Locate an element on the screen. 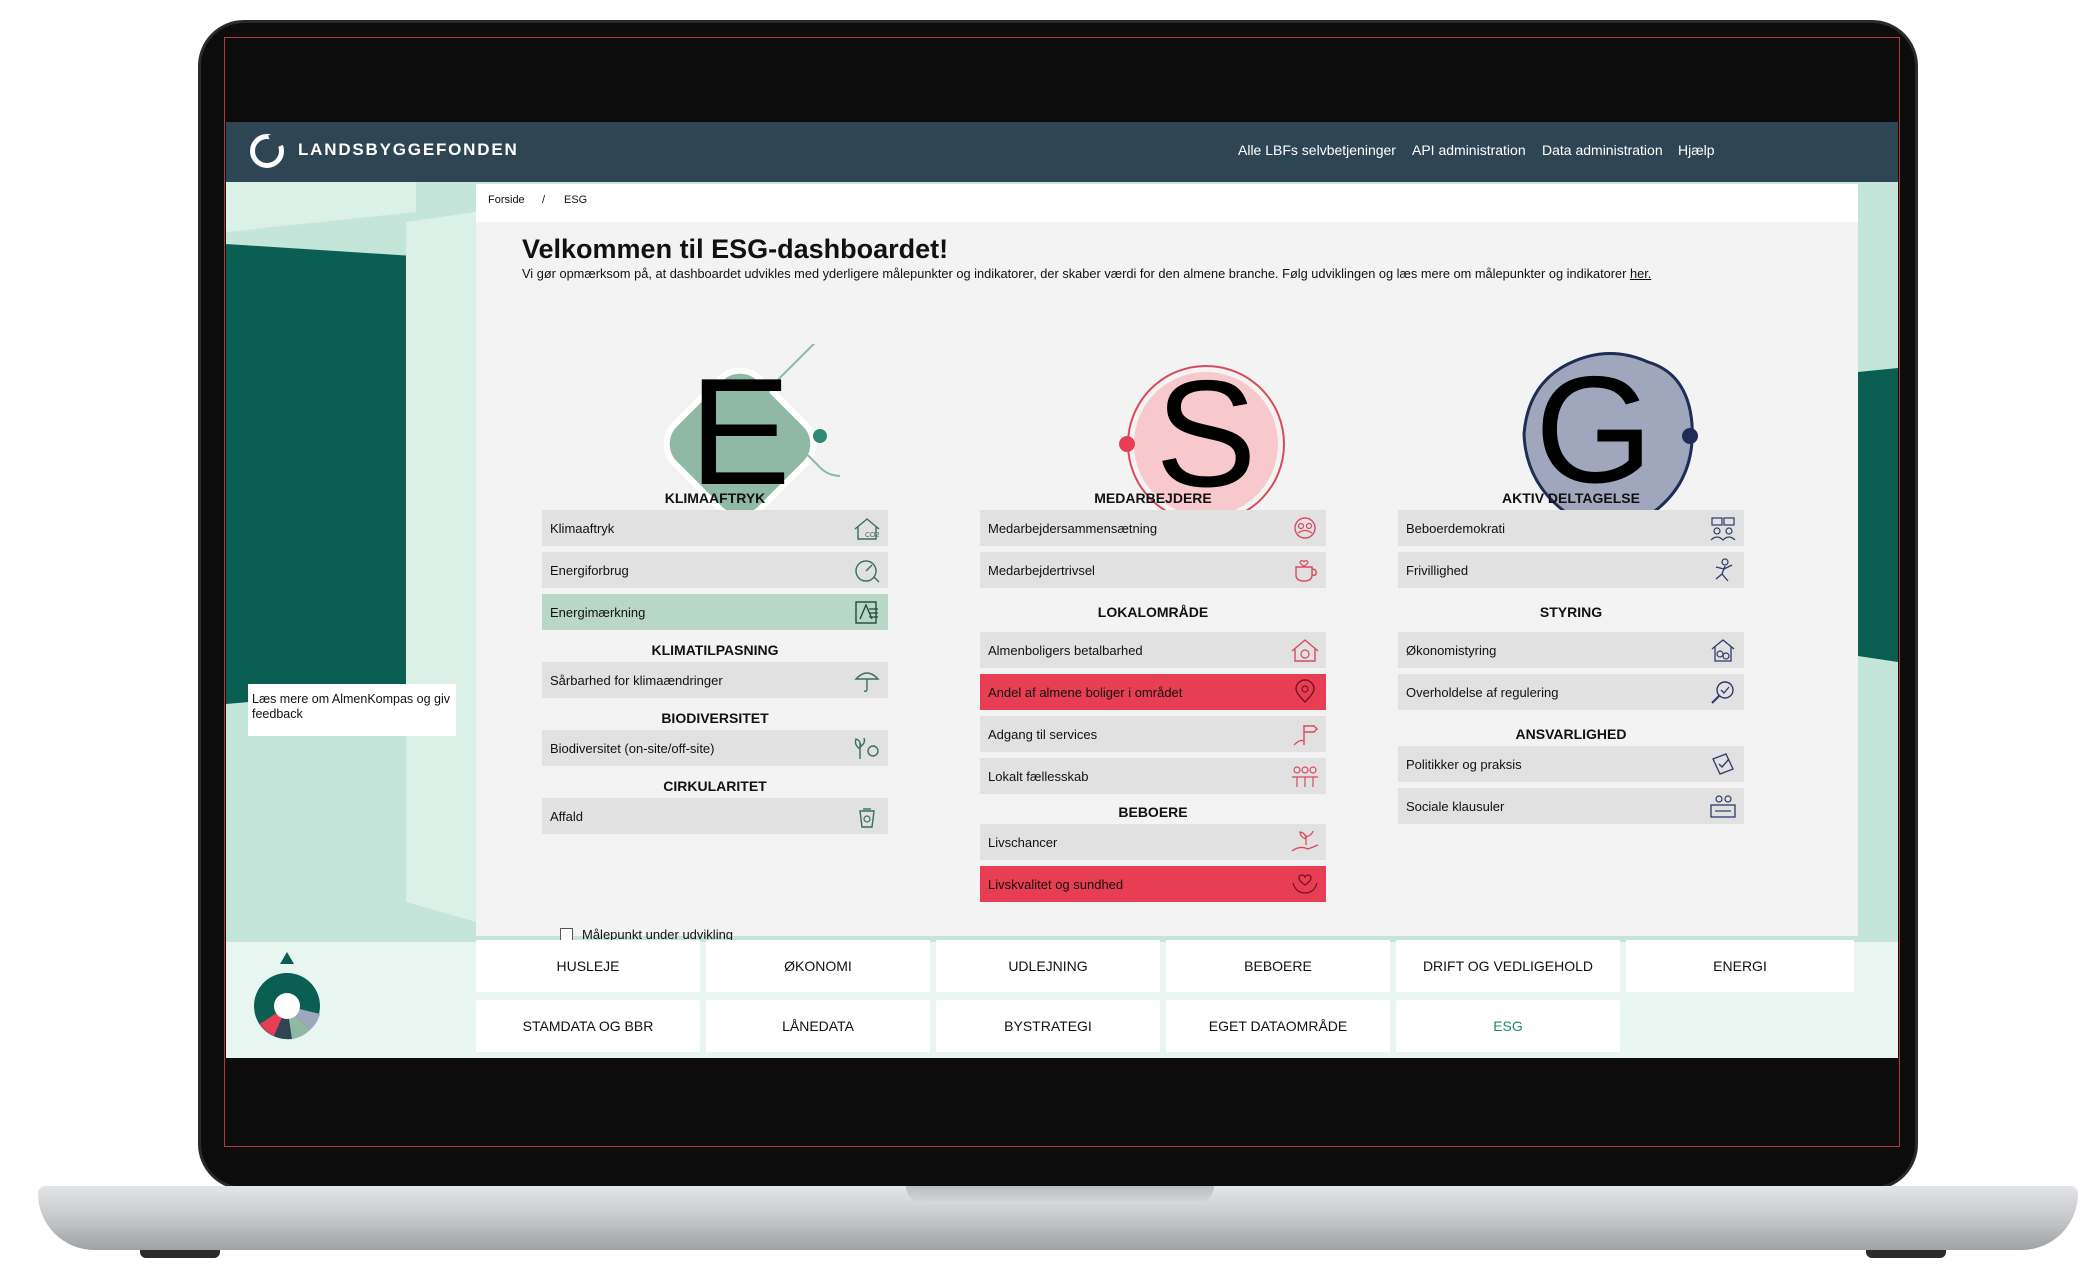  tab-udlejning: UDLEJNING is located at coordinates (1048, 966).